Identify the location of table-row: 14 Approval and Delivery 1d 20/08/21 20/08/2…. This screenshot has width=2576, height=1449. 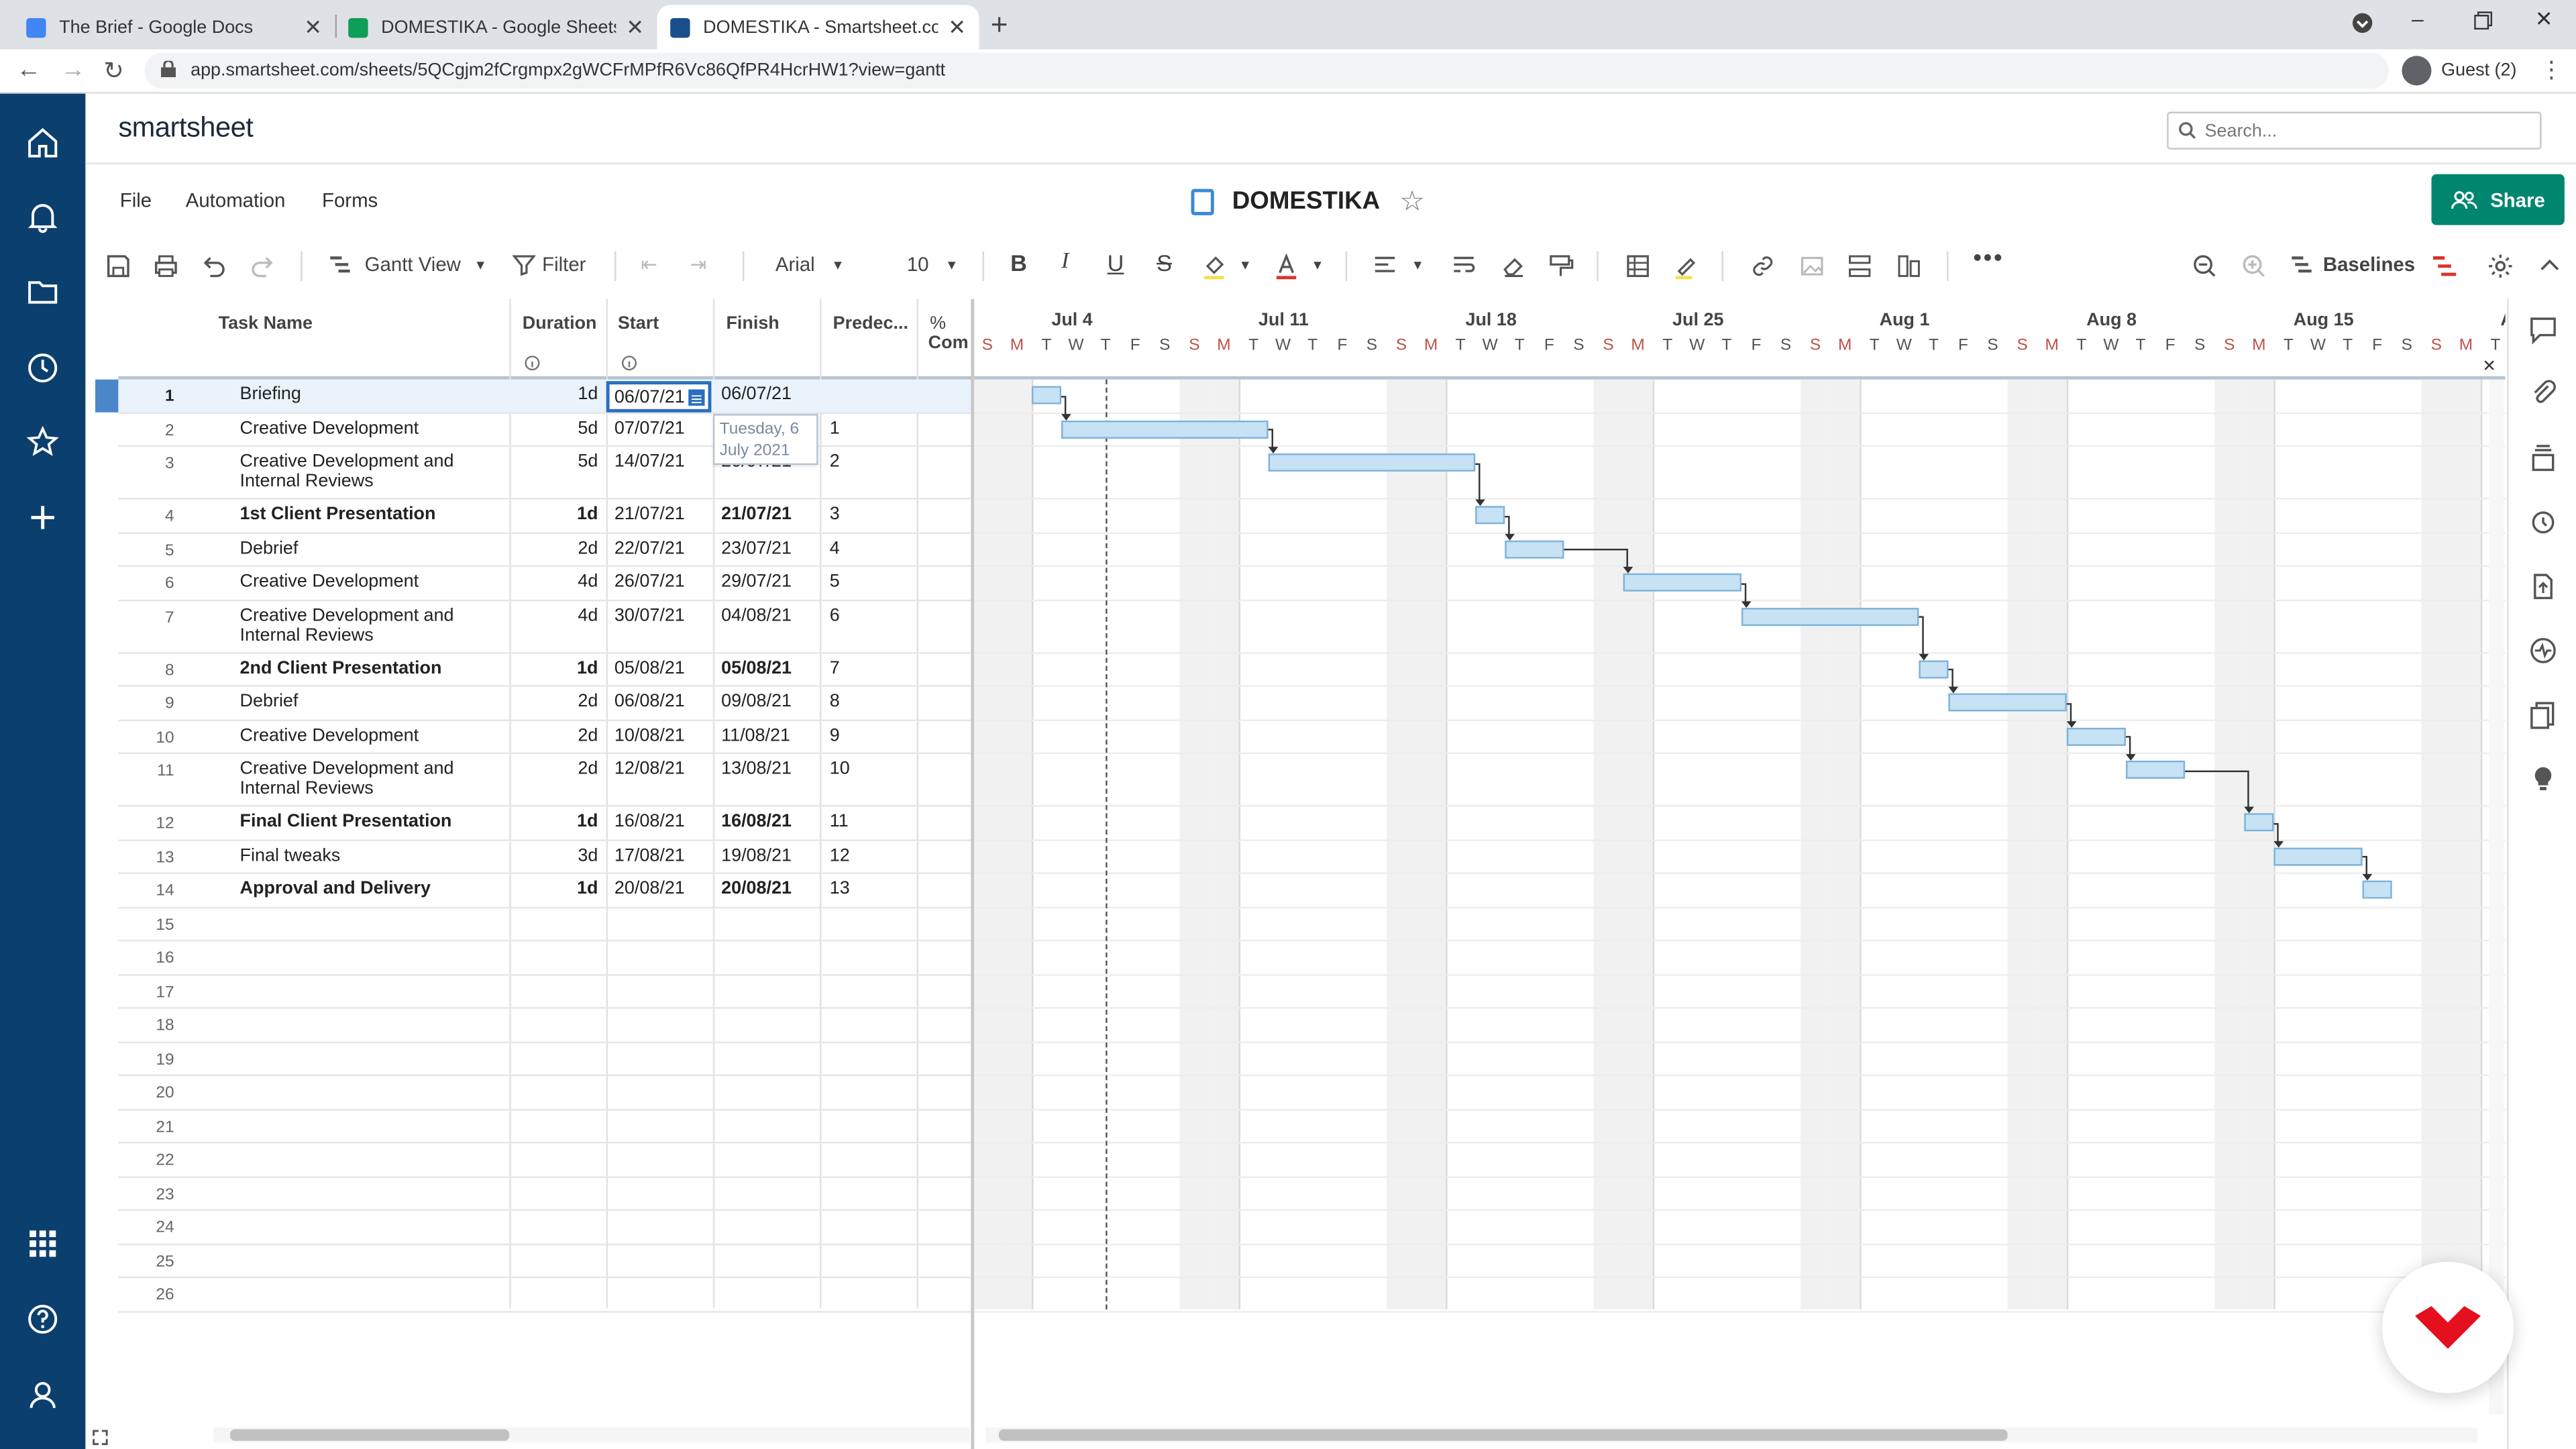
(545, 891).